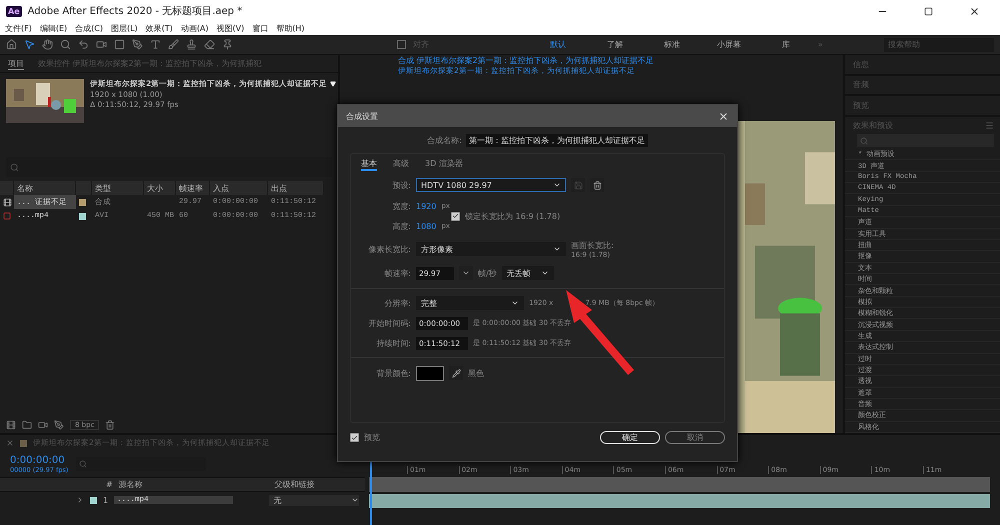  Describe the element at coordinates (39, 460) in the screenshot. I see `timecode: 0:00:00:00` at that location.